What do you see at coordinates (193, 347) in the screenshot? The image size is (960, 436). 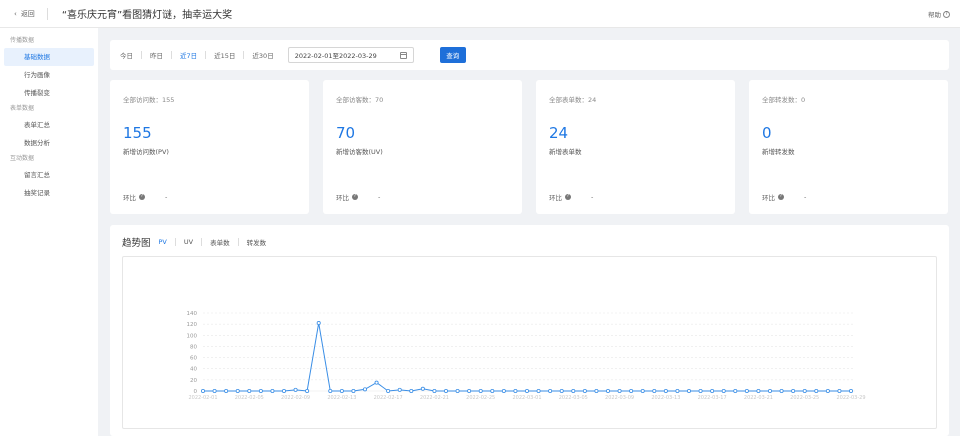 I see `y-tick-label: 80` at bounding box center [193, 347].